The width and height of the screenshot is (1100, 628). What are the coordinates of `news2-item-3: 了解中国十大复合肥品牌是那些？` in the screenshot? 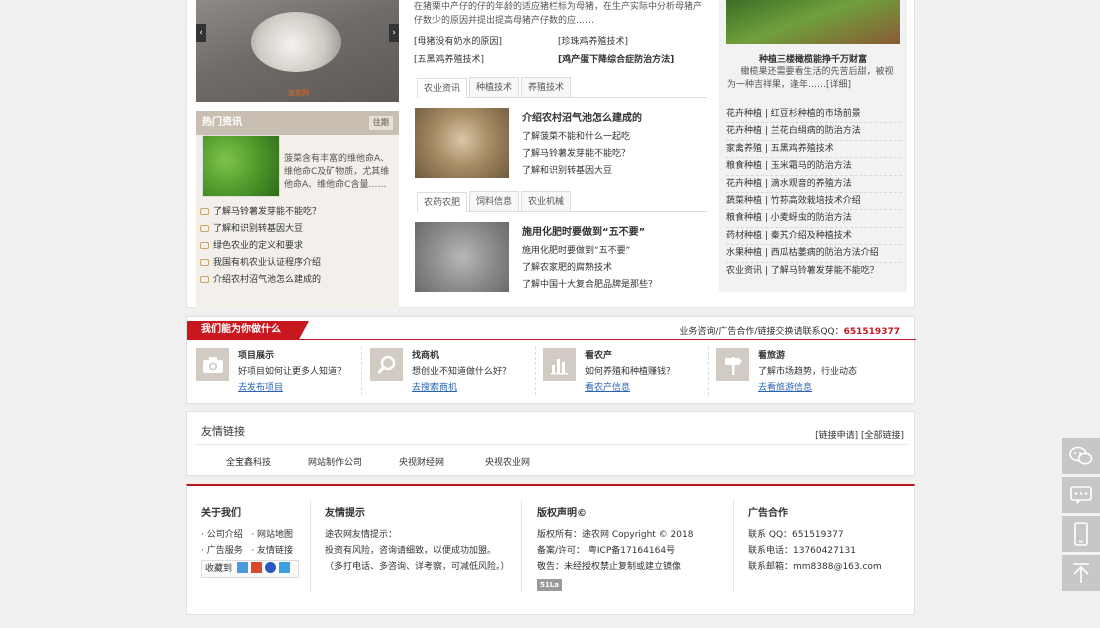 It's located at (589, 283).